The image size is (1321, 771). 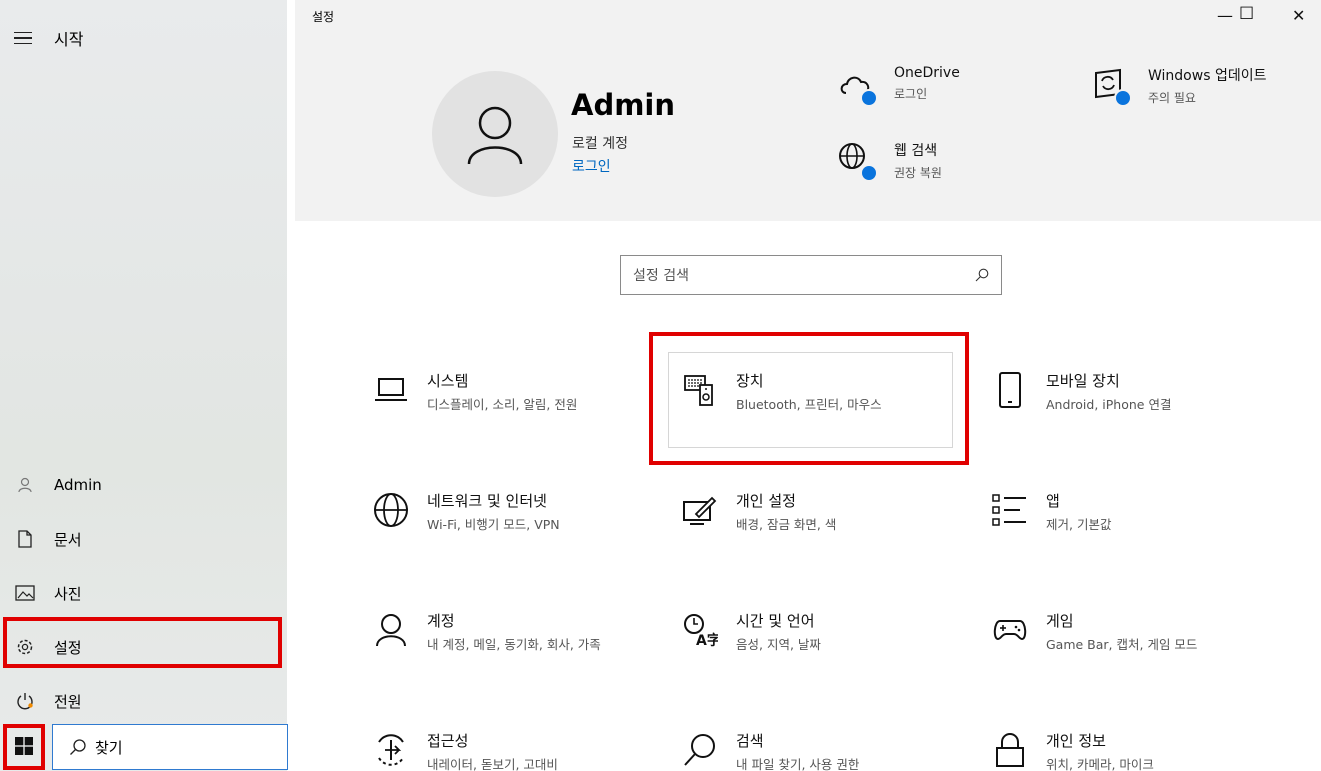 What do you see at coordinates (448, 741) in the screenshot?
I see `tile-title: 접근성` at bounding box center [448, 741].